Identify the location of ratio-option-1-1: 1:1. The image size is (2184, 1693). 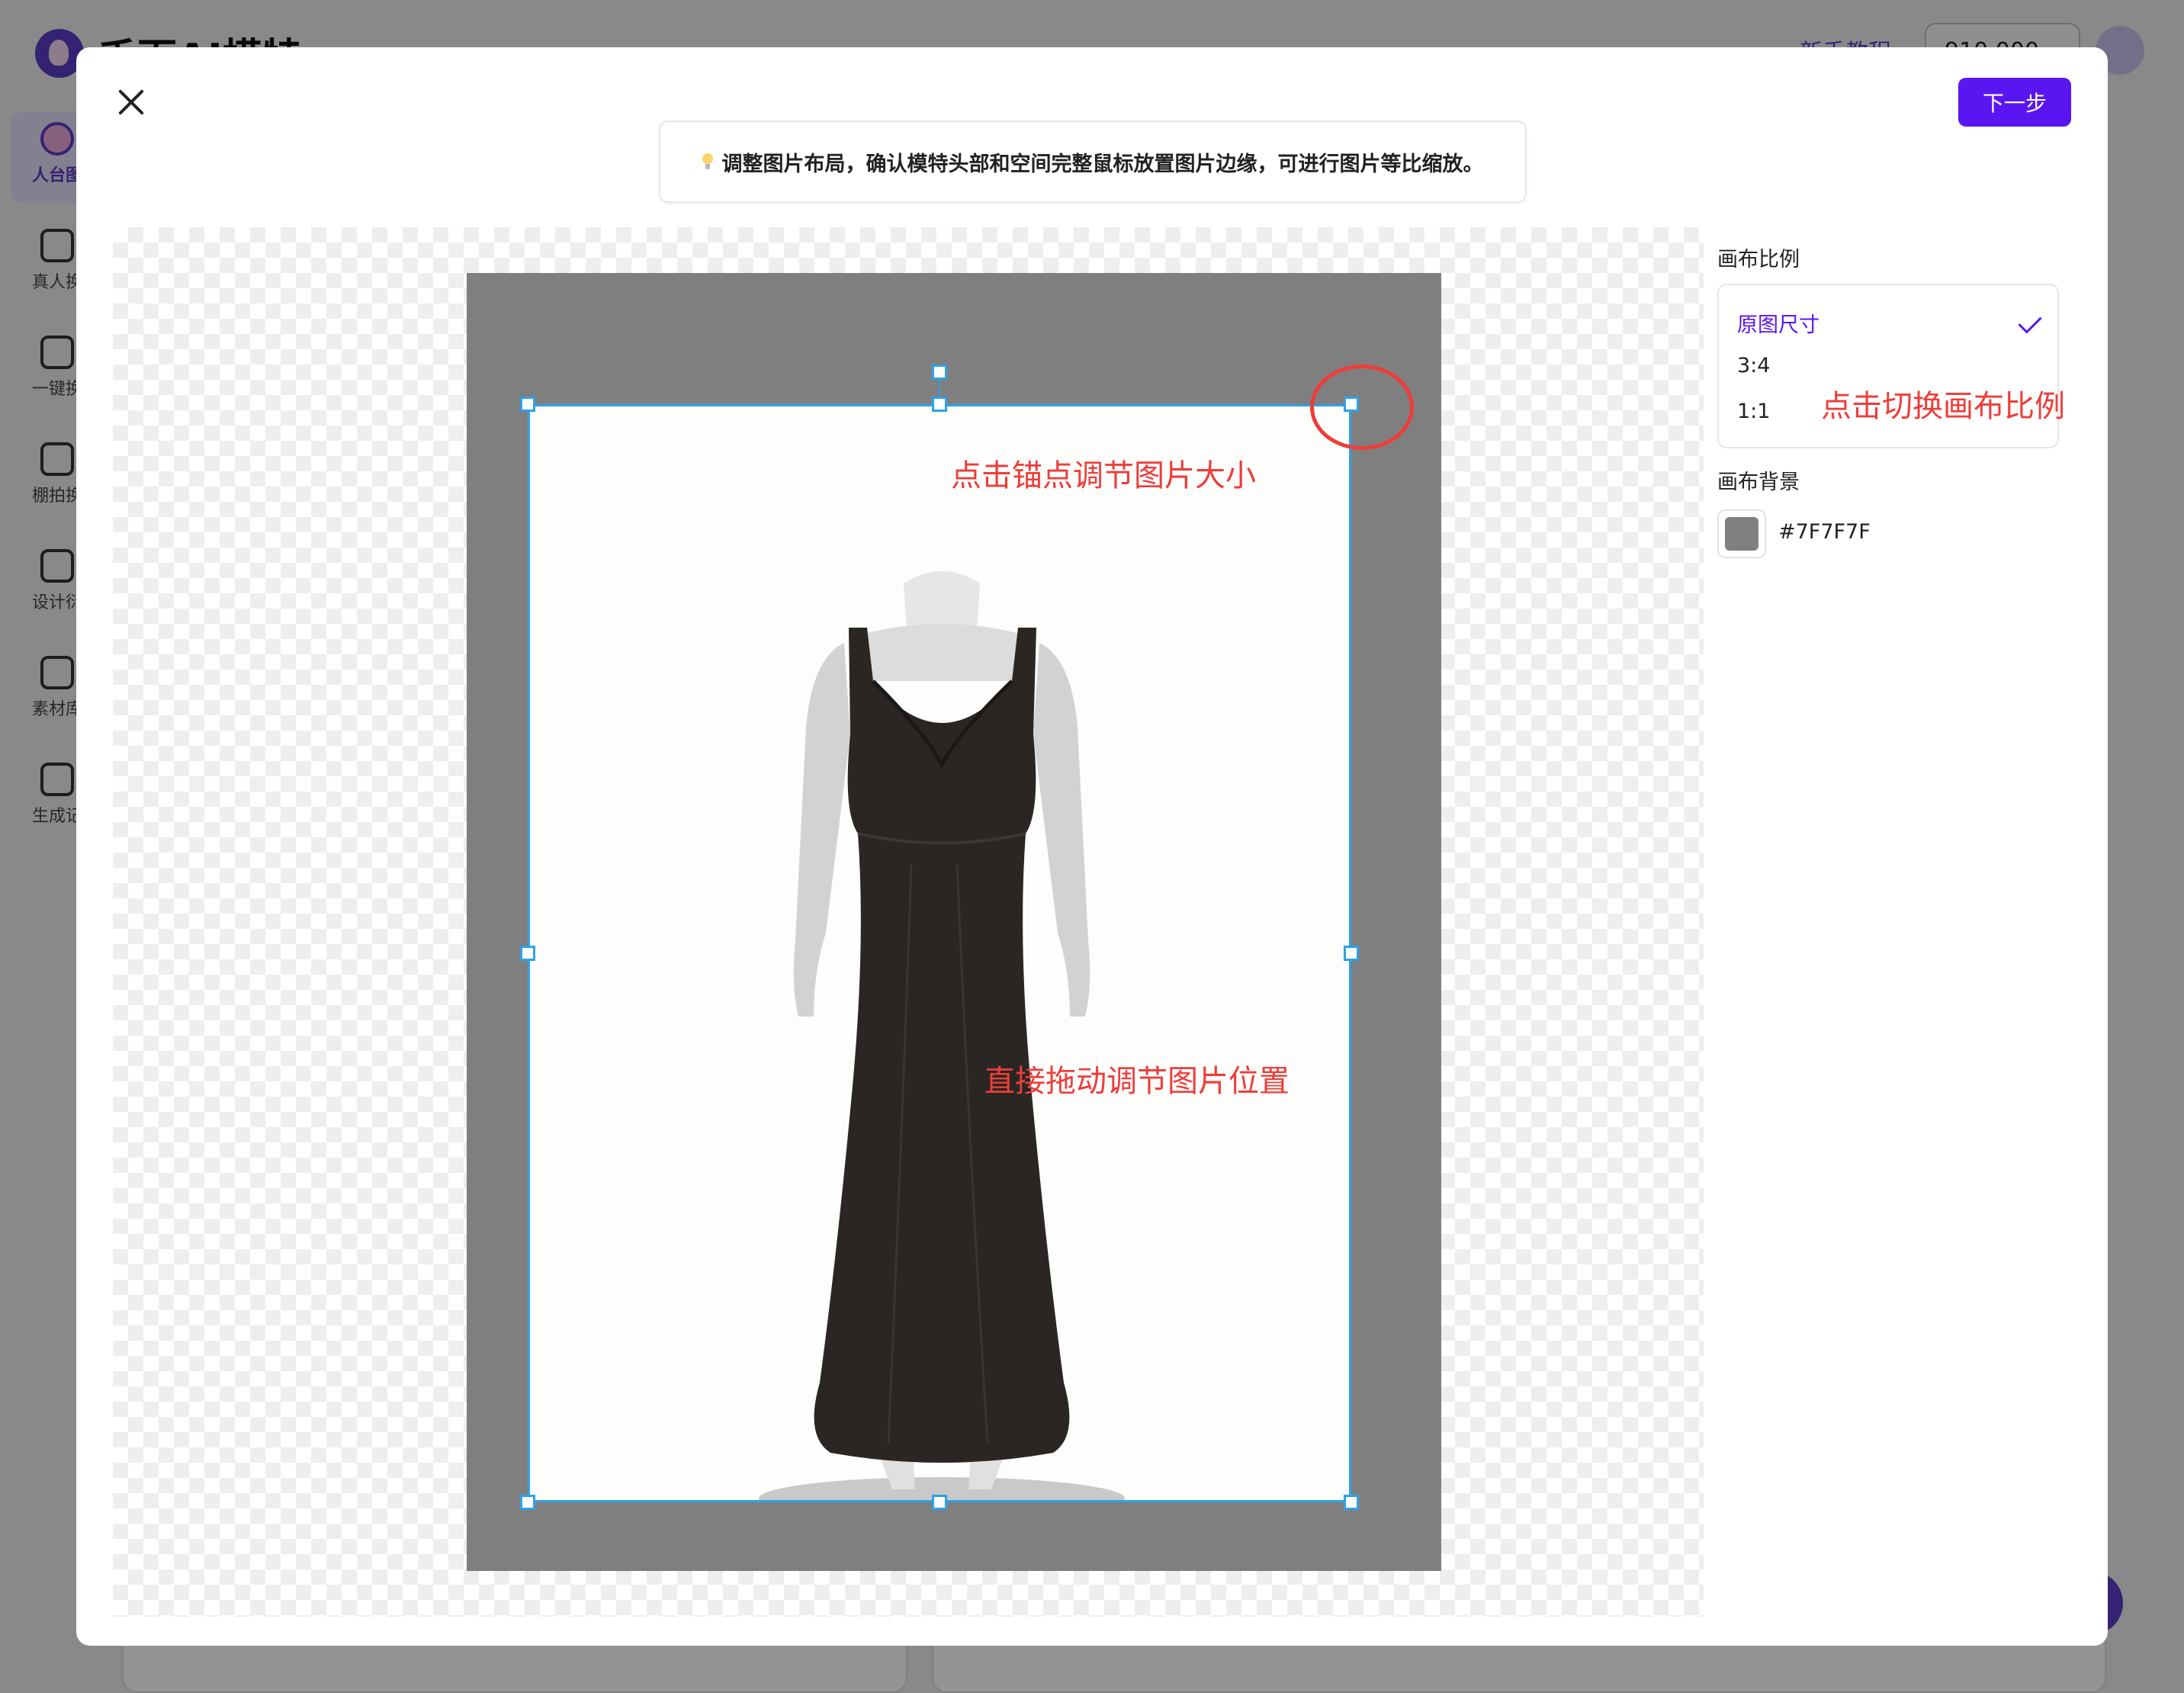
(1753, 411).